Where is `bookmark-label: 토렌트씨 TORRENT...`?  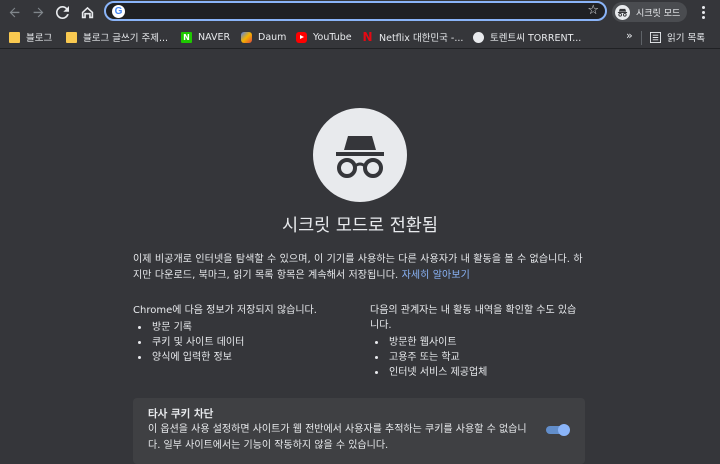
bookmark-label: 토렌트씨 TORRENT... is located at coordinates (536, 38).